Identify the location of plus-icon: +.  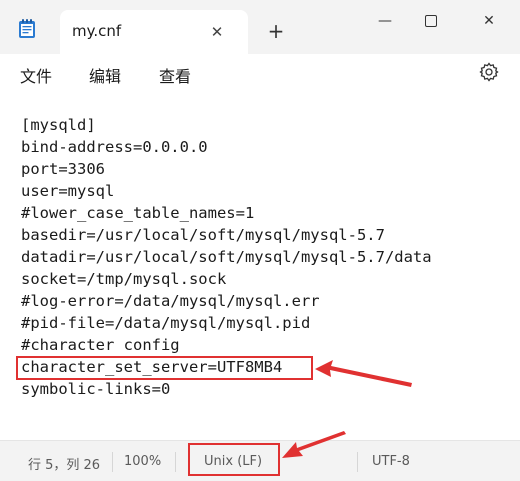
(276, 31).